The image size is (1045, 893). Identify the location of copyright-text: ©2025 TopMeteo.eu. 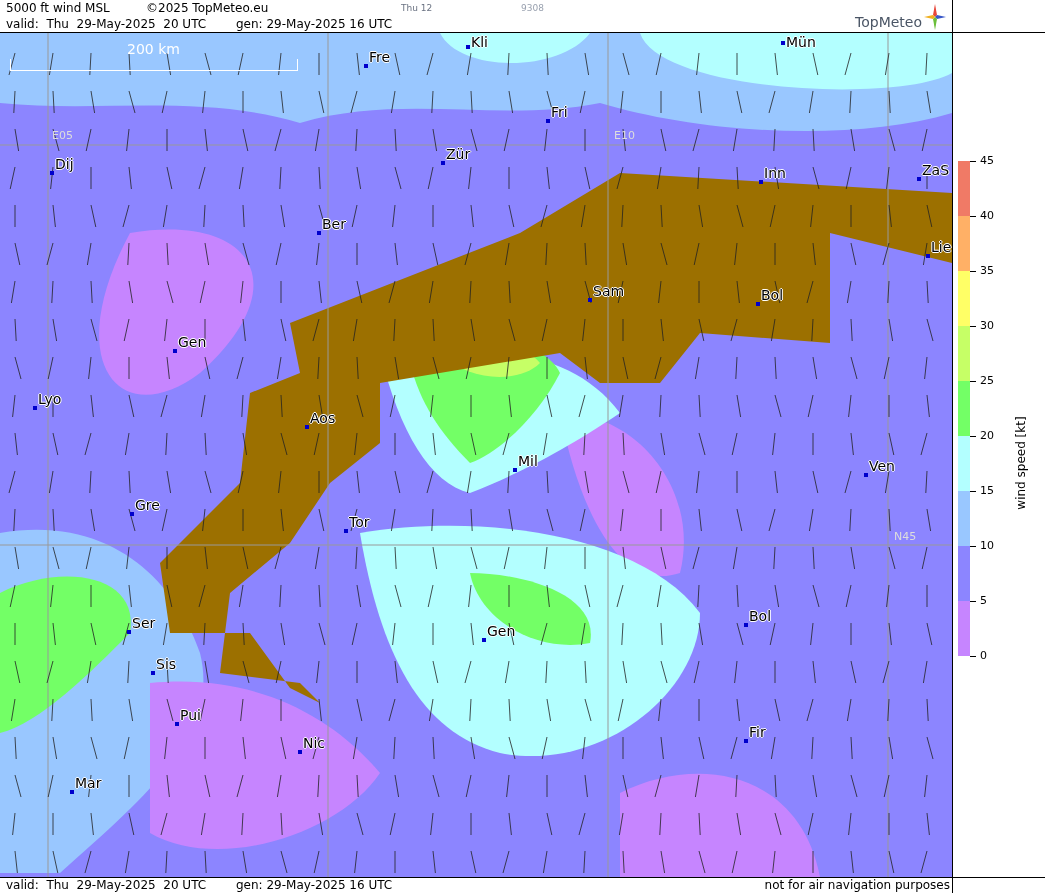
(208, 8).